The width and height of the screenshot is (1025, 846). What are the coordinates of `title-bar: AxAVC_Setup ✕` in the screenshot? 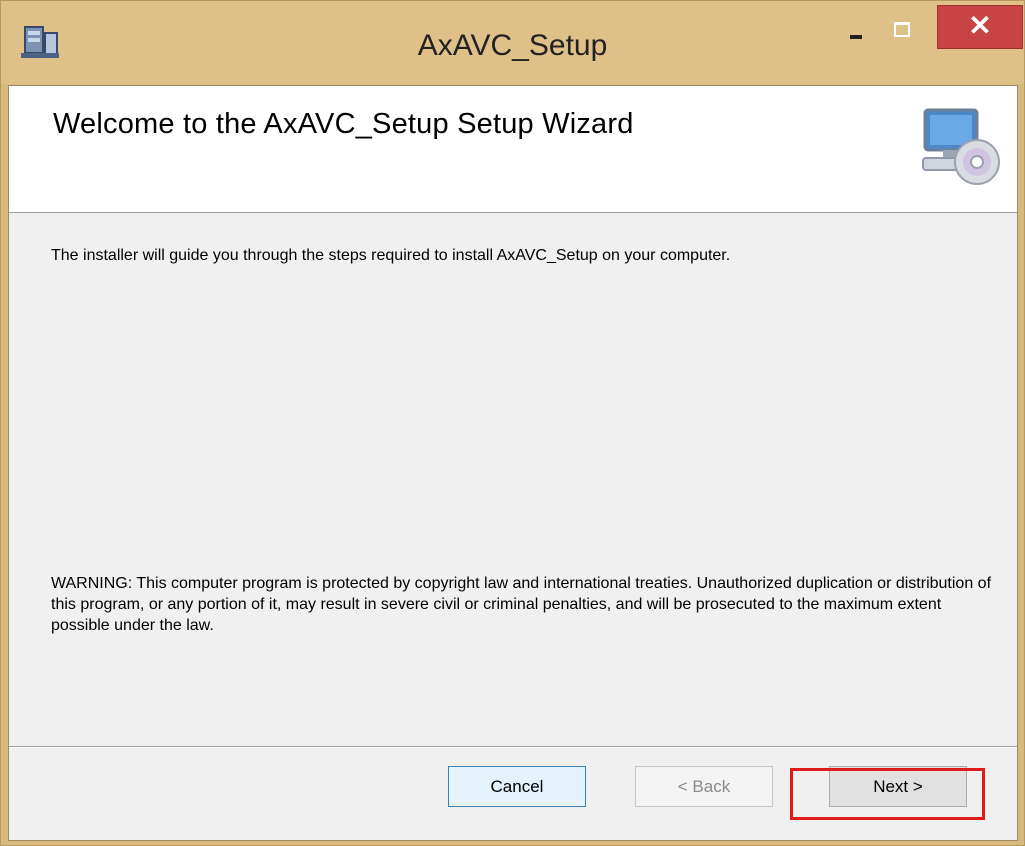 It's located at (512, 42).